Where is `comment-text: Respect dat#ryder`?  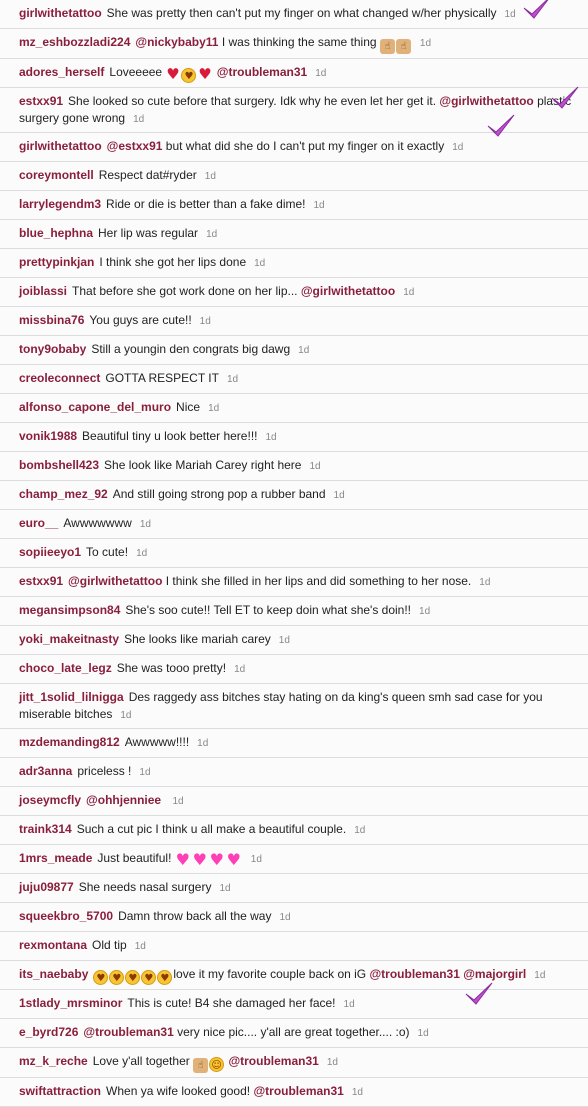
comment-text: Respect dat#ryder is located at coordinates (147, 175).